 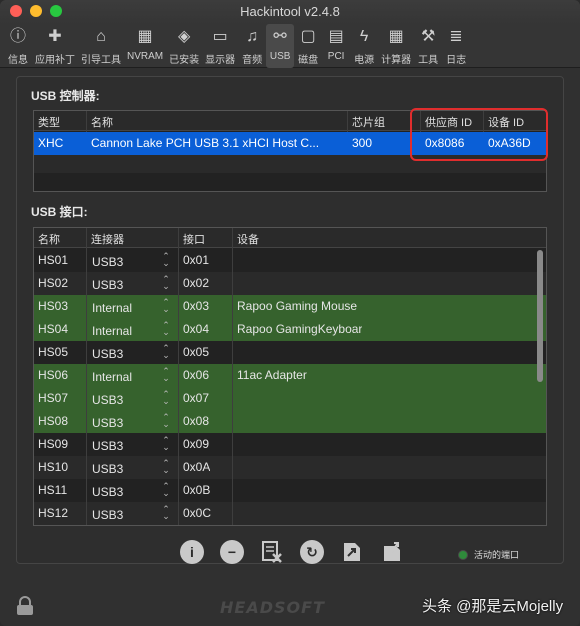 I want to click on toolbar-item-chip: ▦ NVRAM, so click(x=145, y=46).